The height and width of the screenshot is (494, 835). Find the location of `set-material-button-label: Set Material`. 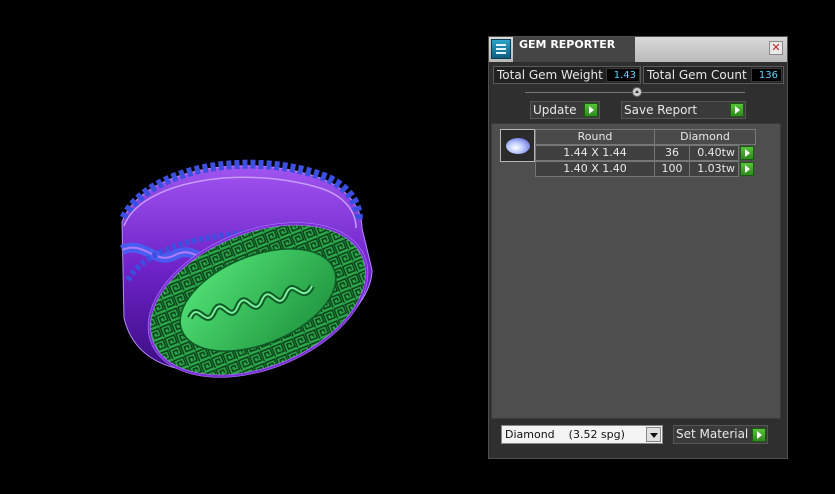

set-material-button-label: Set Material is located at coordinates (712, 434).